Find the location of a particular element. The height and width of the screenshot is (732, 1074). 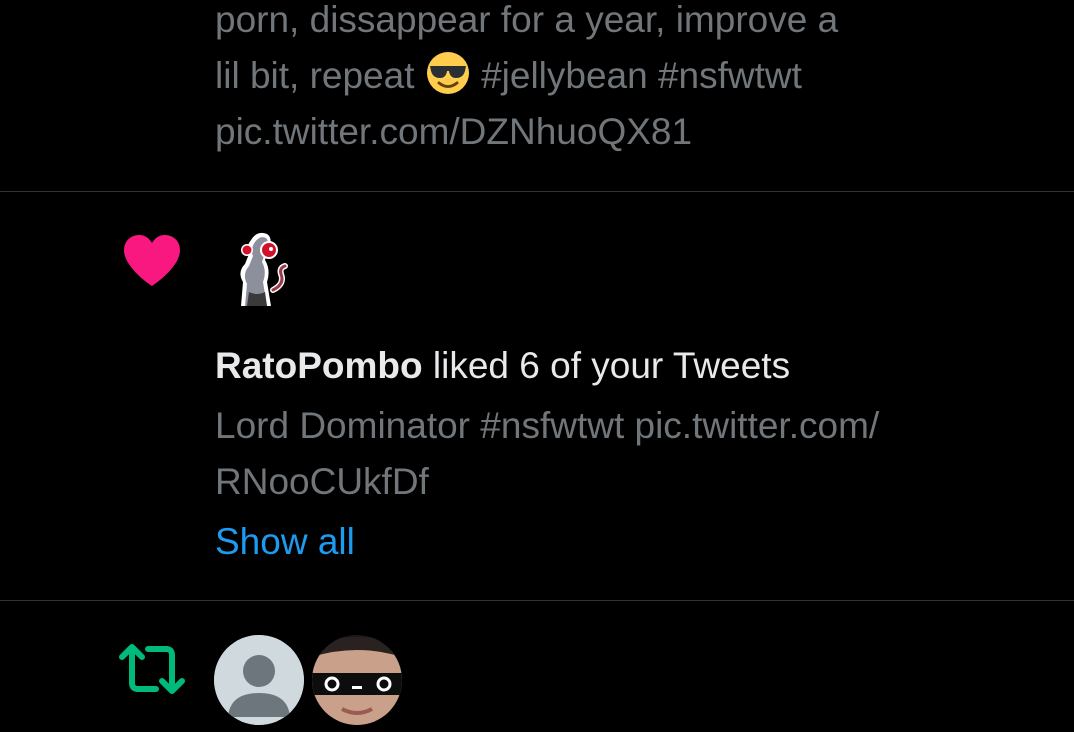

tweet-text-line1: porn, dissappear for a year, improve a is located at coordinates (527, 20).